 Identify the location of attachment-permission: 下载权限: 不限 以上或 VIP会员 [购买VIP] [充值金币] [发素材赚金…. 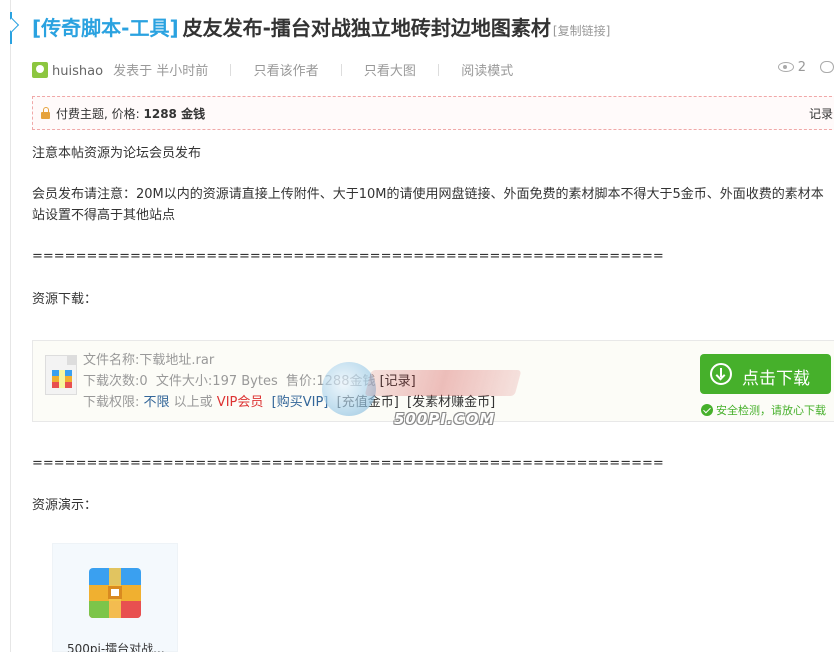
(289, 400).